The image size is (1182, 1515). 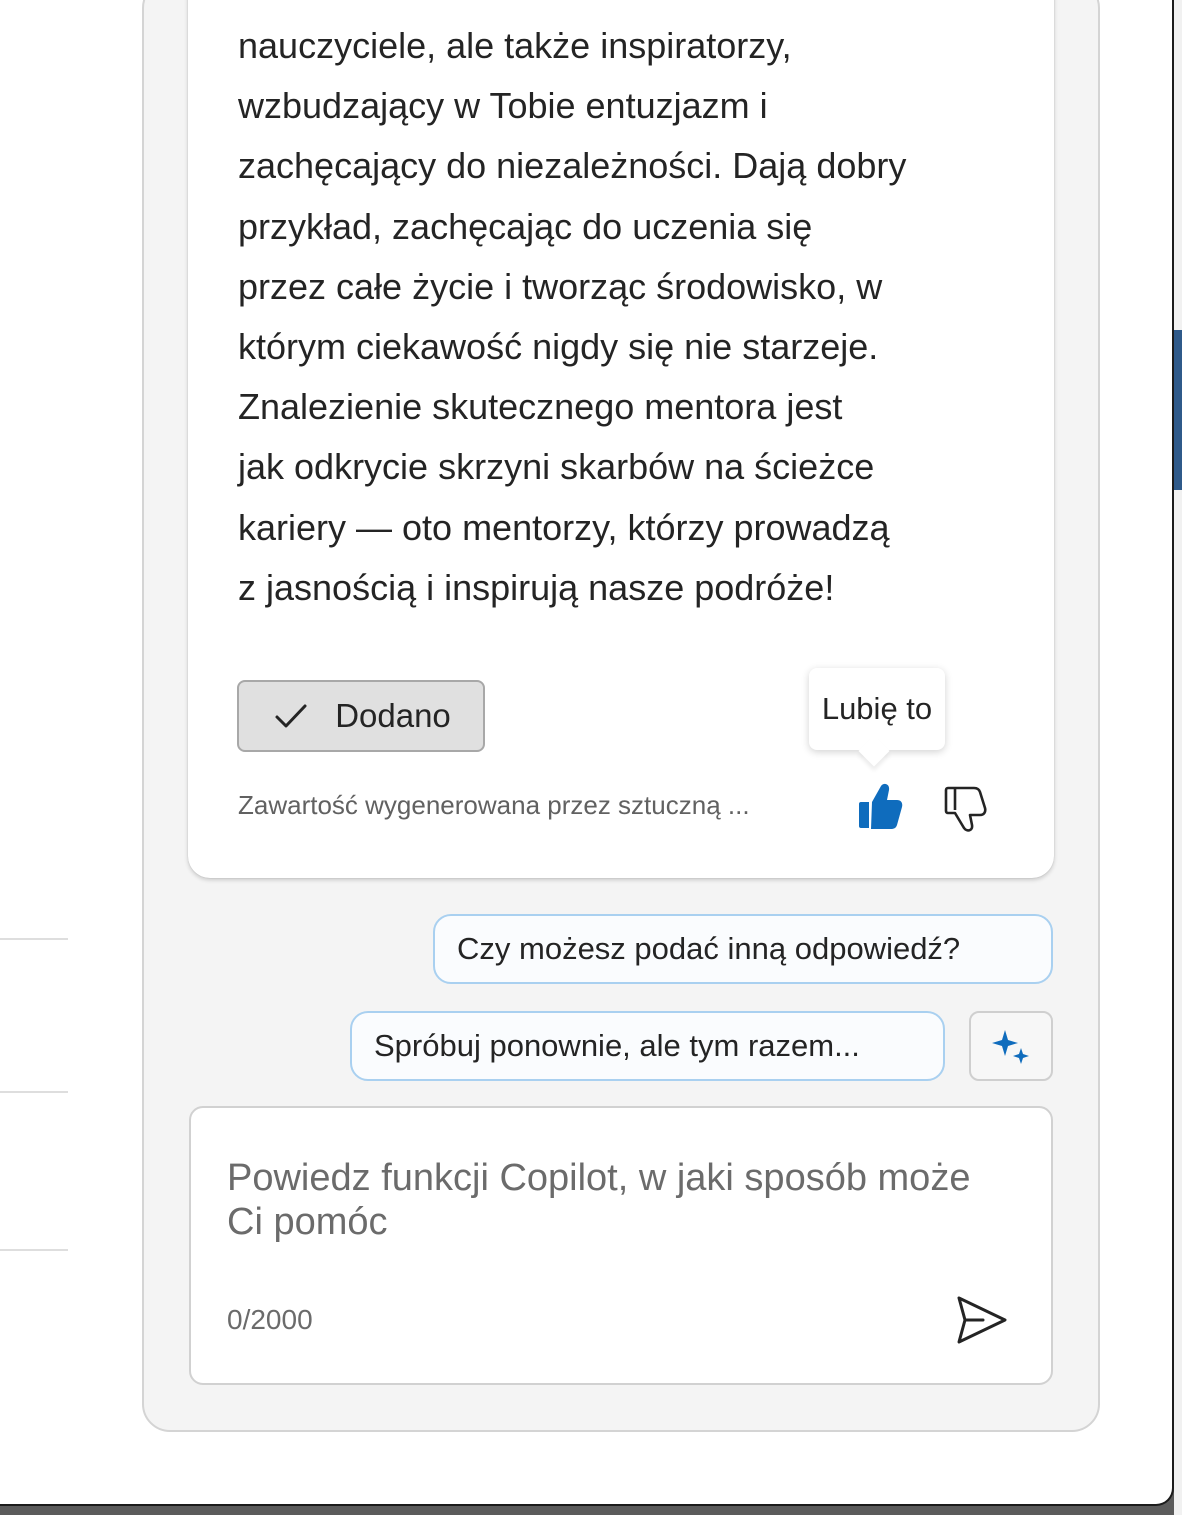 I want to click on added-button: Dodano, so click(x=361, y=716).